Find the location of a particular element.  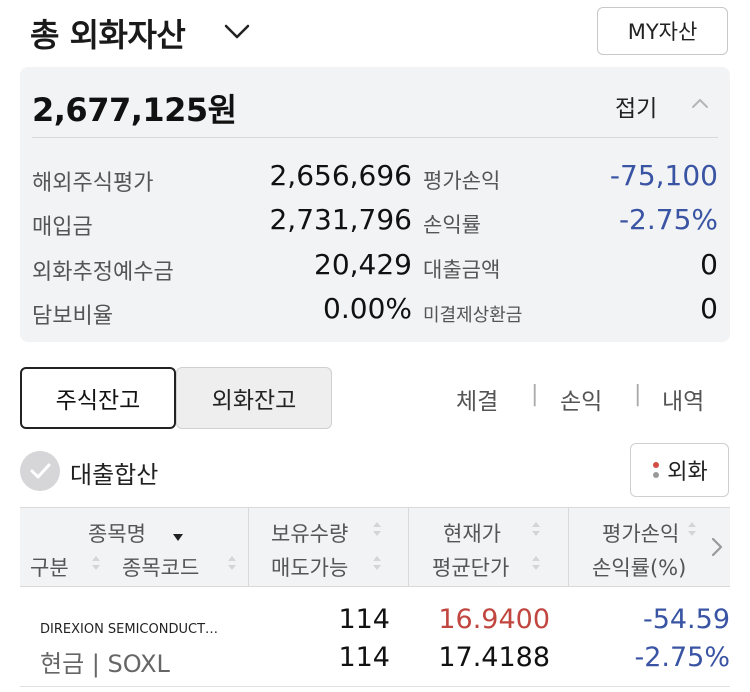

fx-deposit-label: 외화추정예수금 is located at coordinates (103, 272).